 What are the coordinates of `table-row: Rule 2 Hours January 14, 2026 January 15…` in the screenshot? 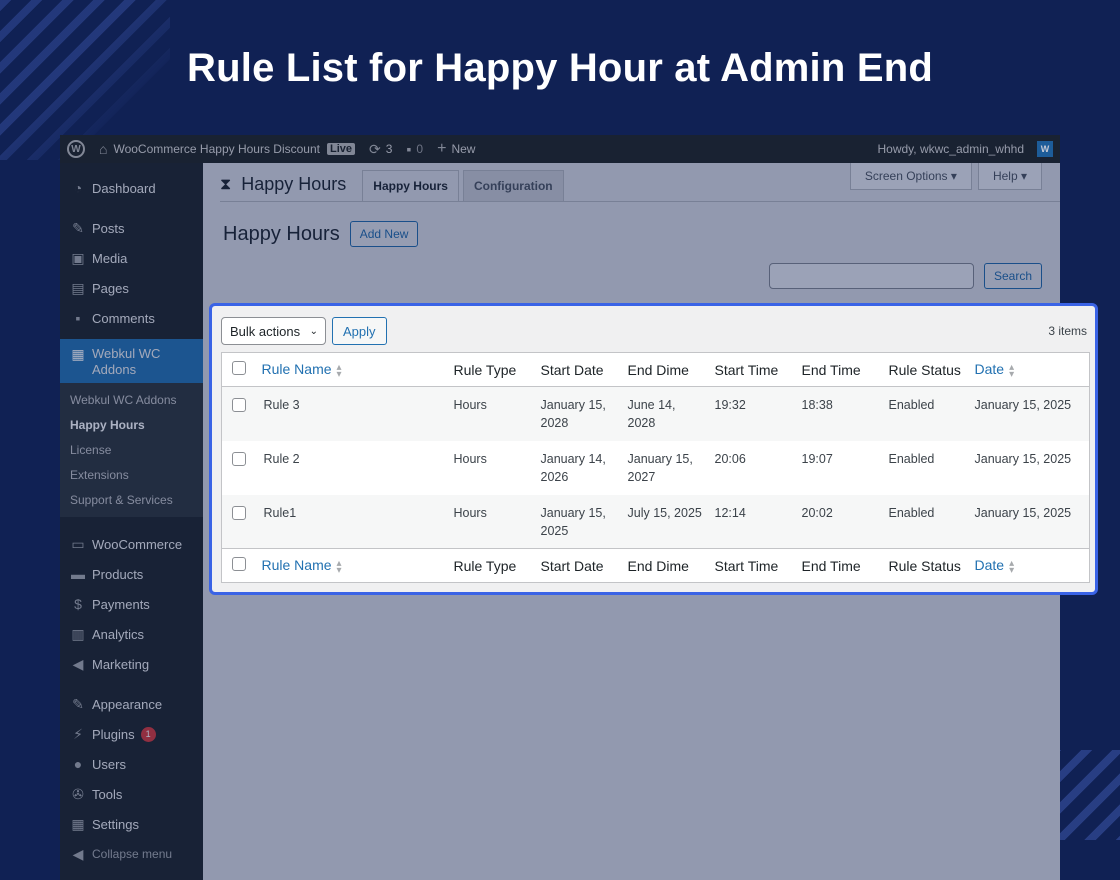 It's located at (656, 468).